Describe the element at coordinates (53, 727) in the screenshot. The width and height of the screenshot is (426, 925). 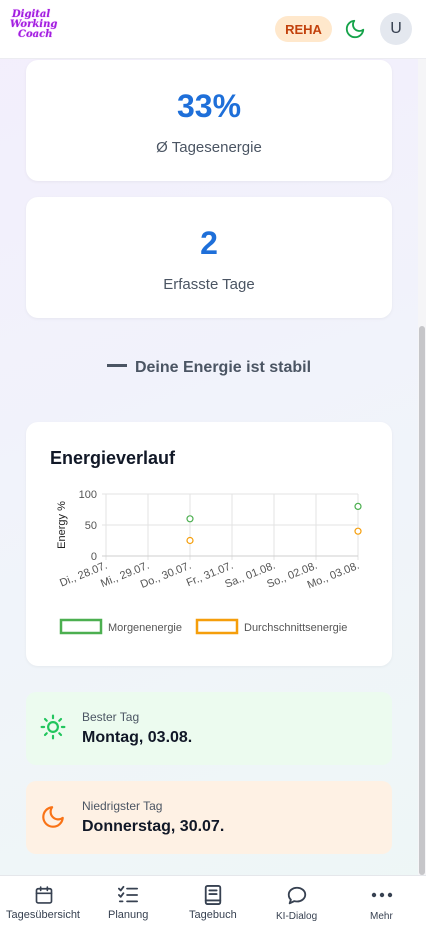
I see `sun-icon` at that location.